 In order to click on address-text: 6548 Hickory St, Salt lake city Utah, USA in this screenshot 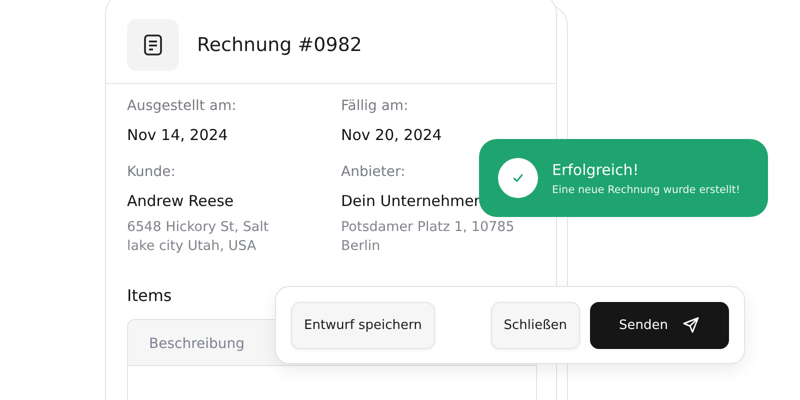, I will do `click(198, 237)`.